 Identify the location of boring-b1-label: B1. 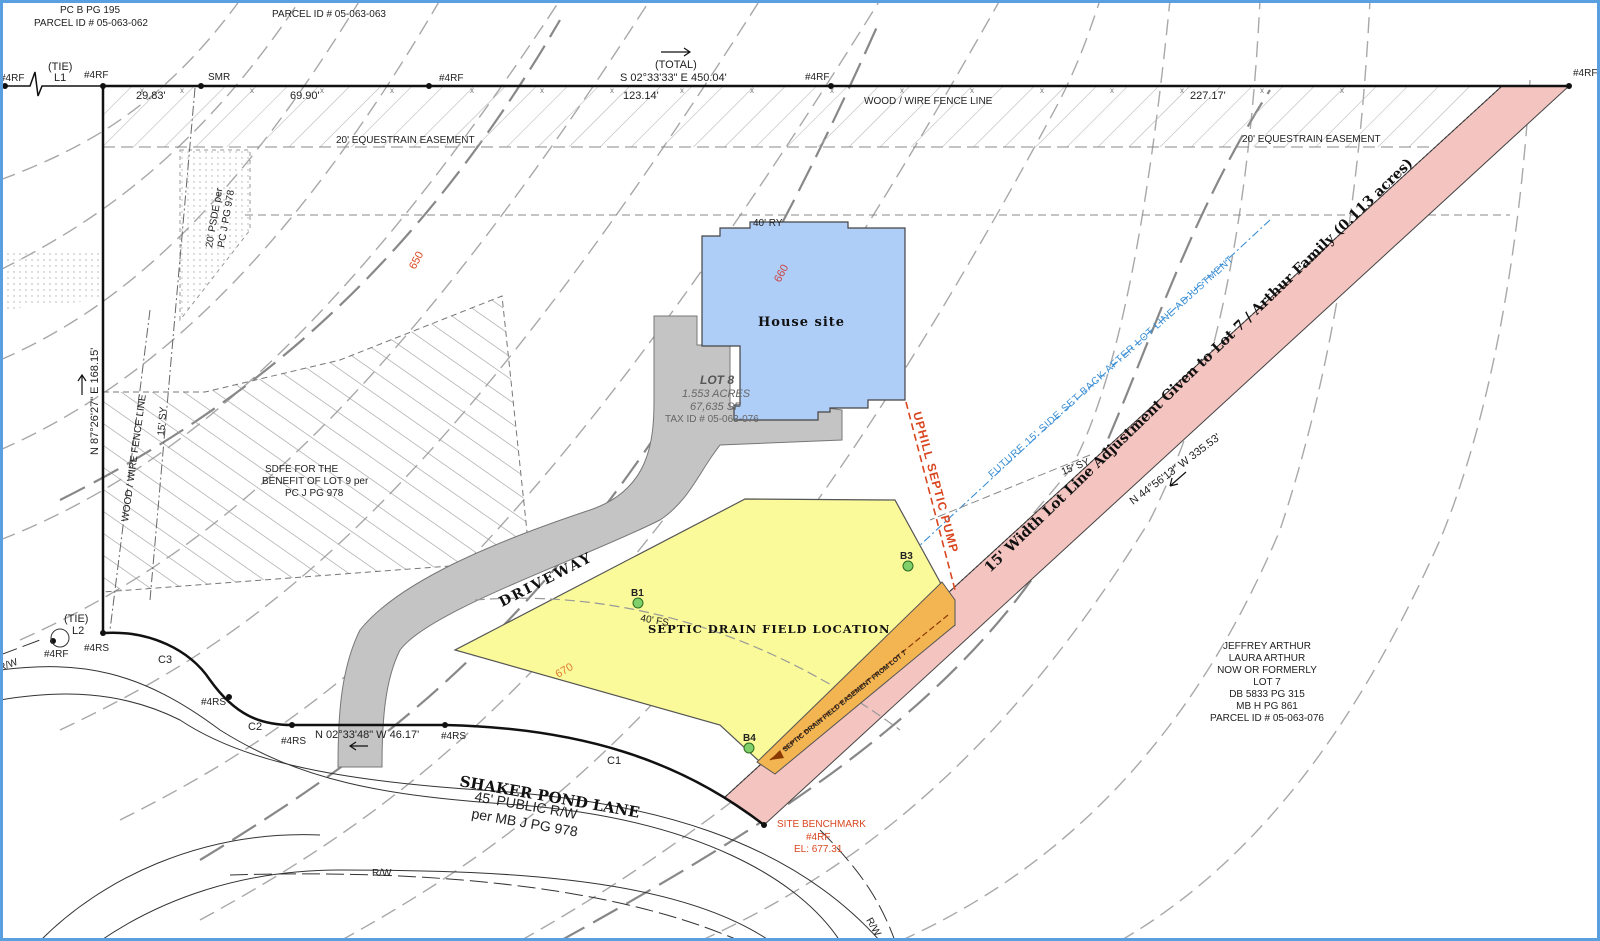
(637, 593).